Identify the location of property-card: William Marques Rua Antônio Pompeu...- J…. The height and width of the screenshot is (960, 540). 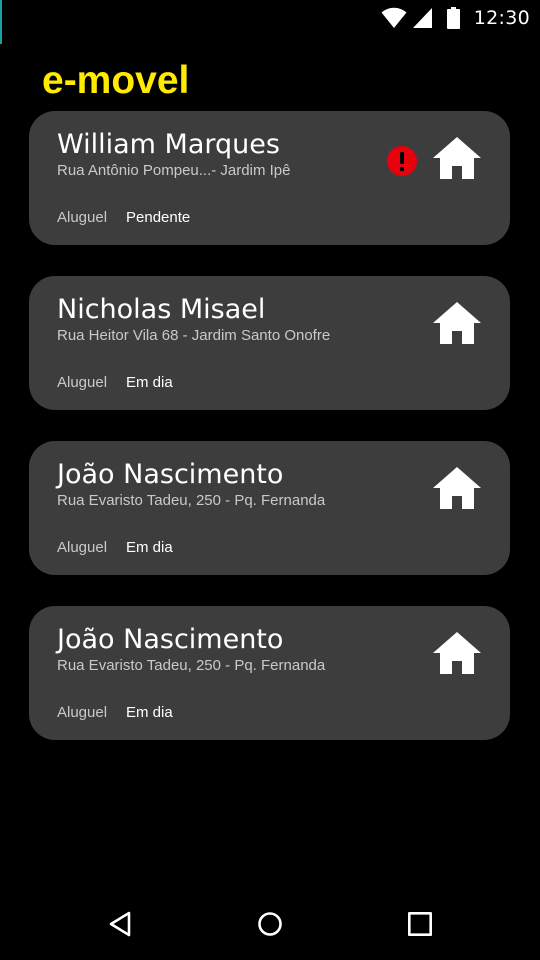
(269, 178).